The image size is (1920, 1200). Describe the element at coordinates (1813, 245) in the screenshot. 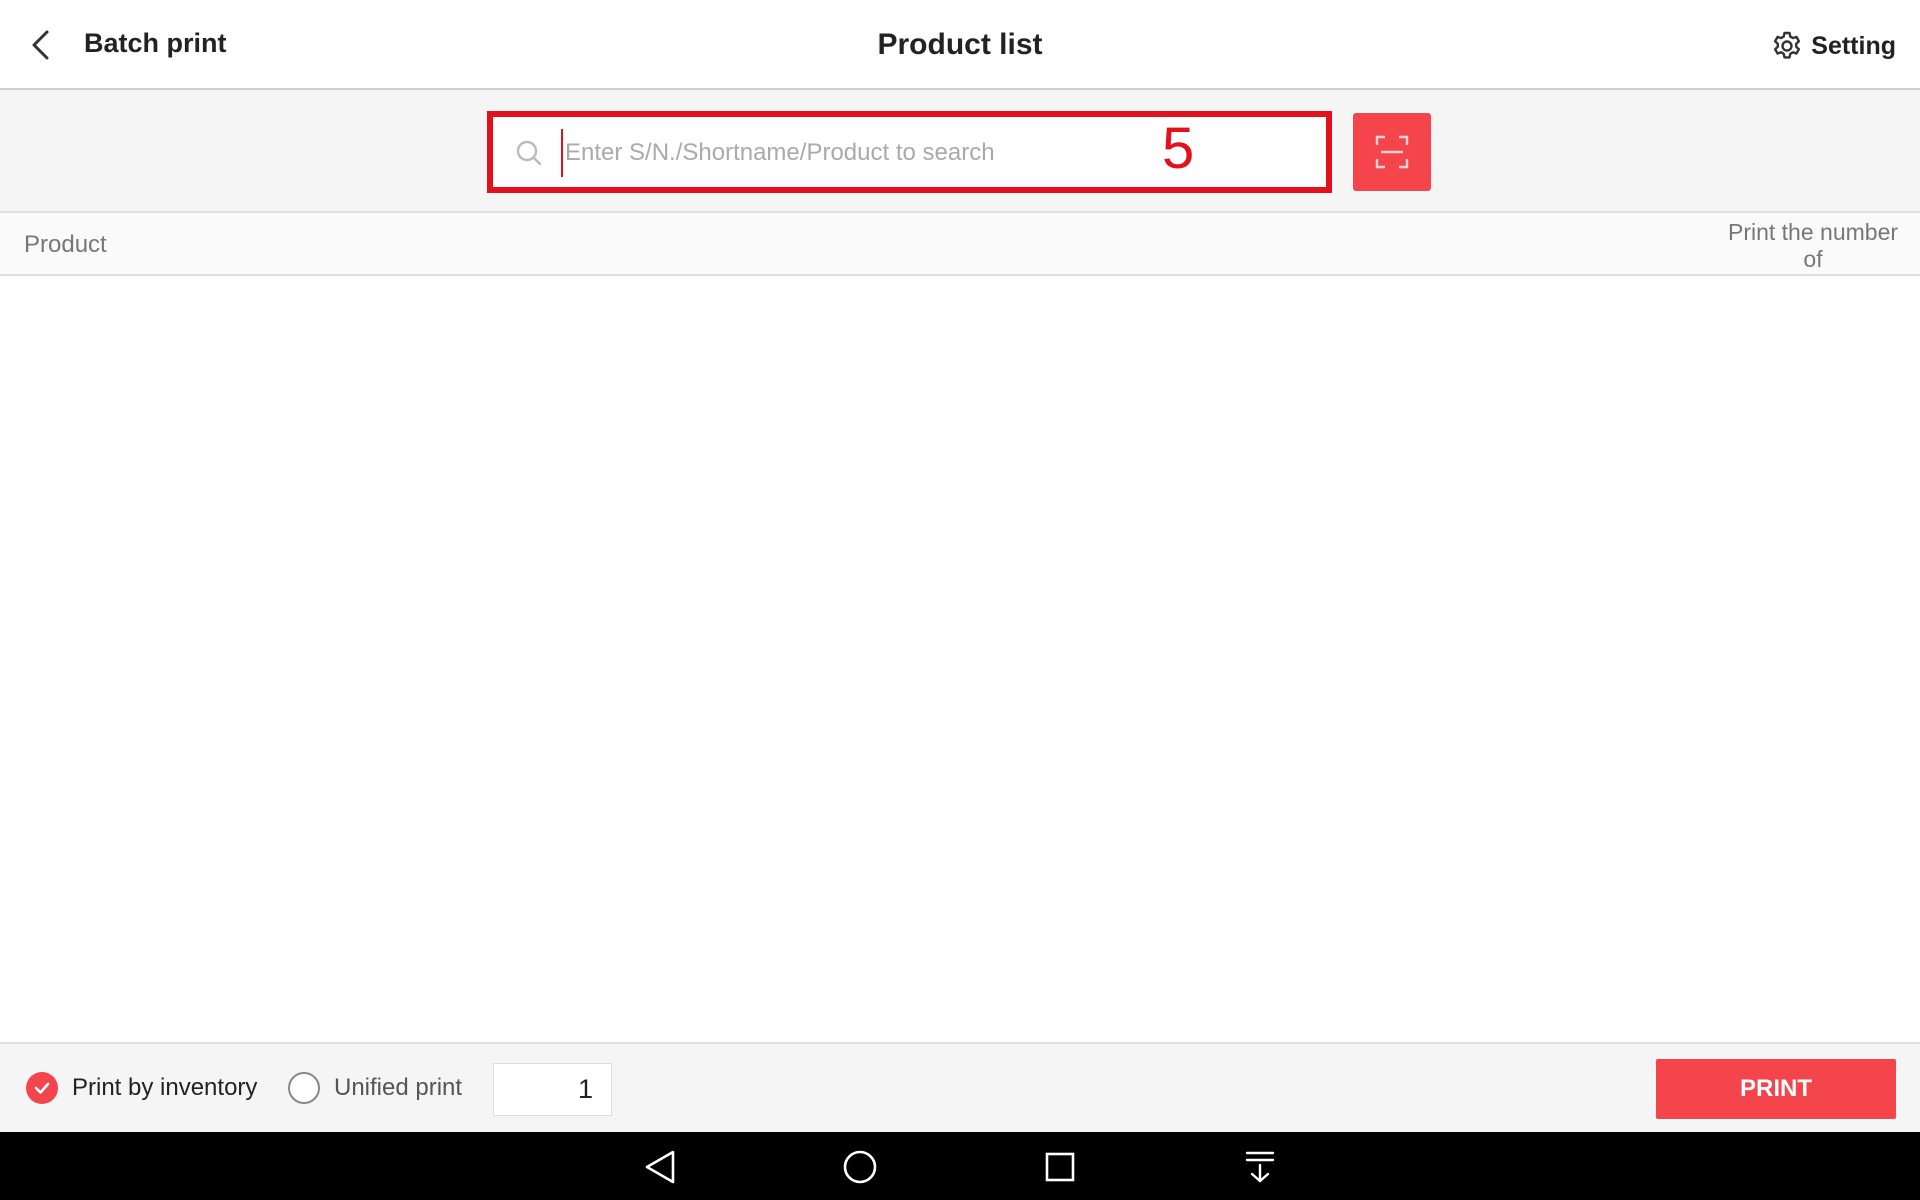

I see `column-header-print-count: Print the number of` at that location.